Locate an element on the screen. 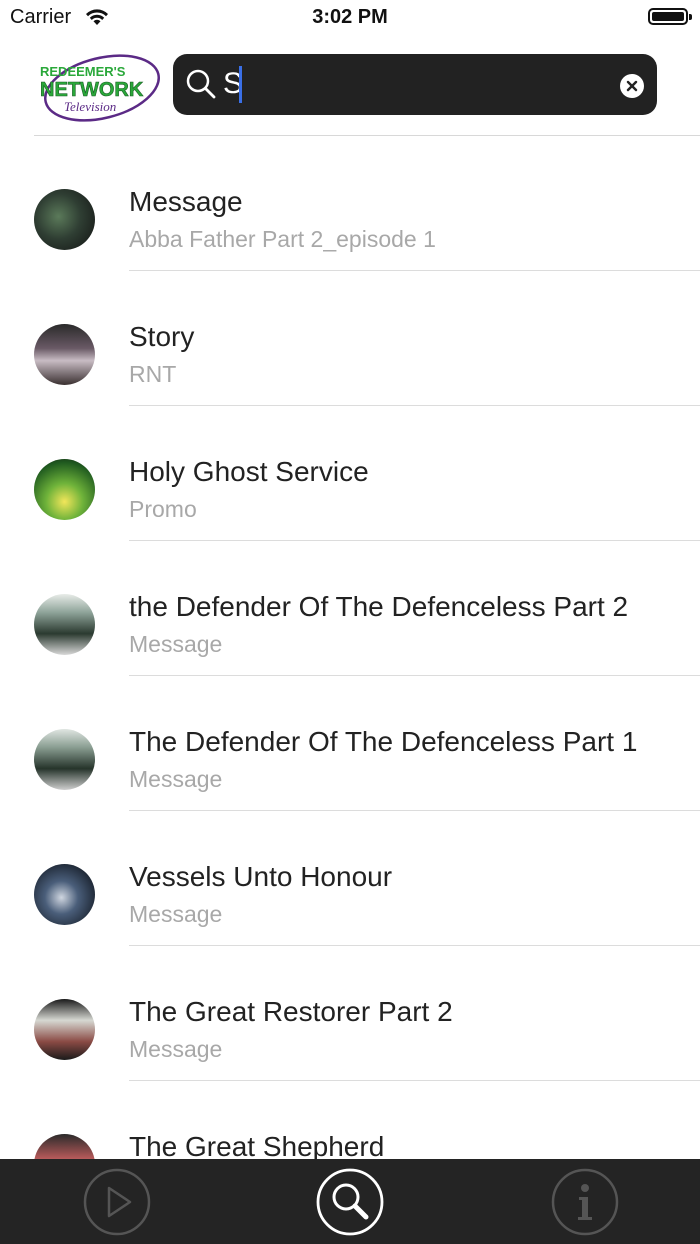 The width and height of the screenshot is (700, 1244). item-title: Vessels Unto Honour is located at coordinates (261, 876).